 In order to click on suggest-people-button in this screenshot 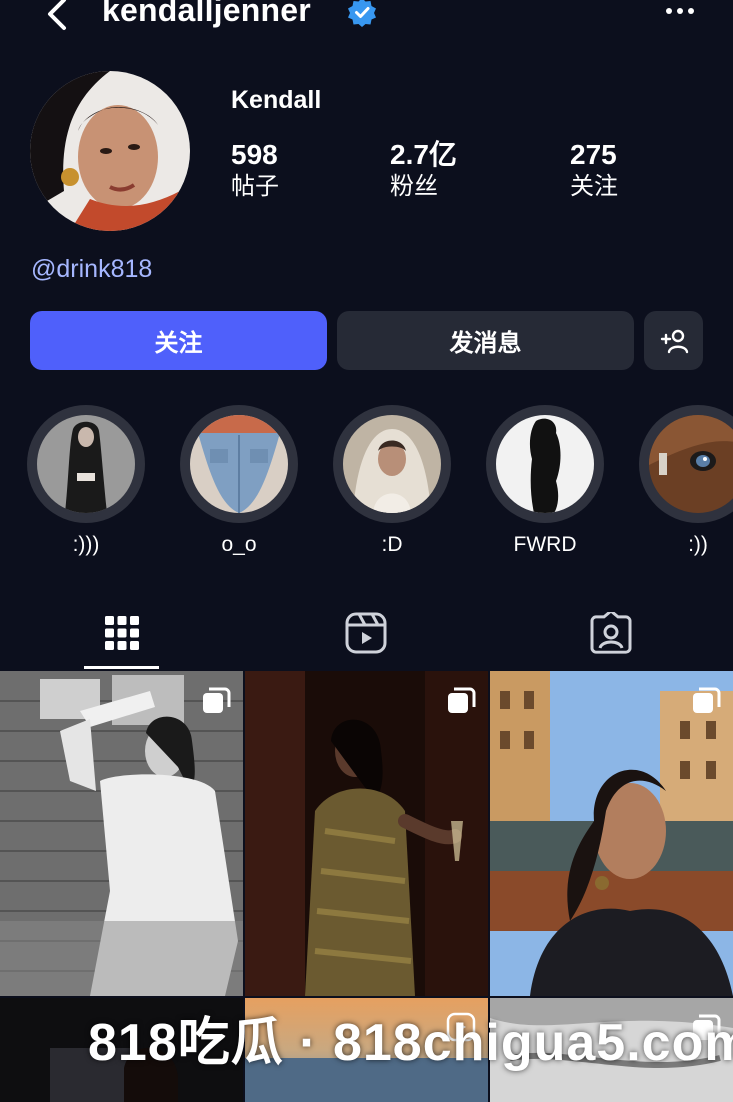, I will do `click(673, 340)`.